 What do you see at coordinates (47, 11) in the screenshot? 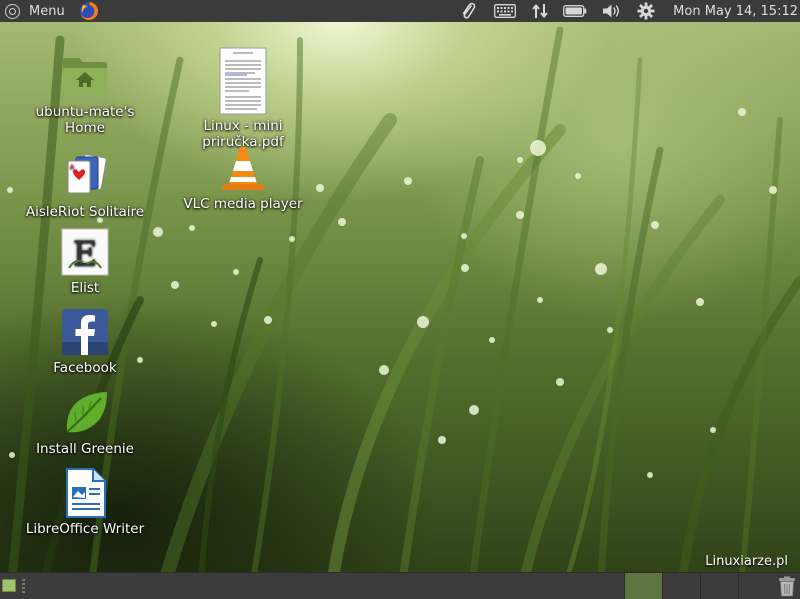
I see `menu-label: Menu` at bounding box center [47, 11].